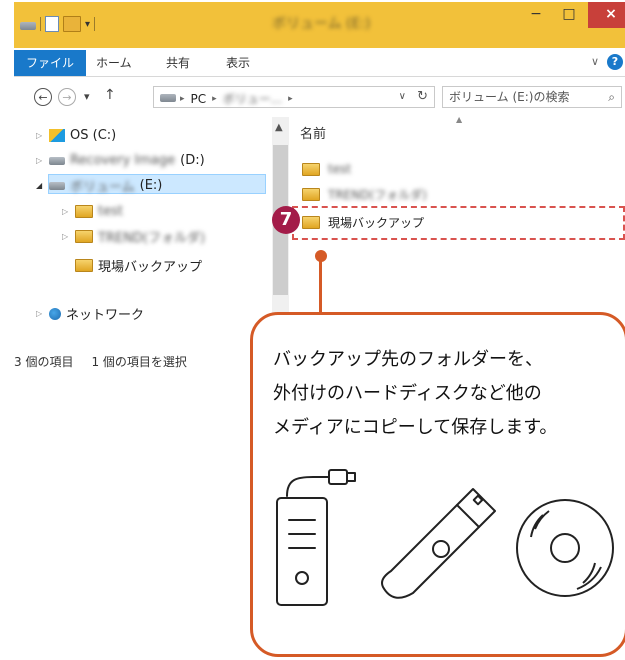  I want to click on tab-file: ファイル, so click(50, 63).